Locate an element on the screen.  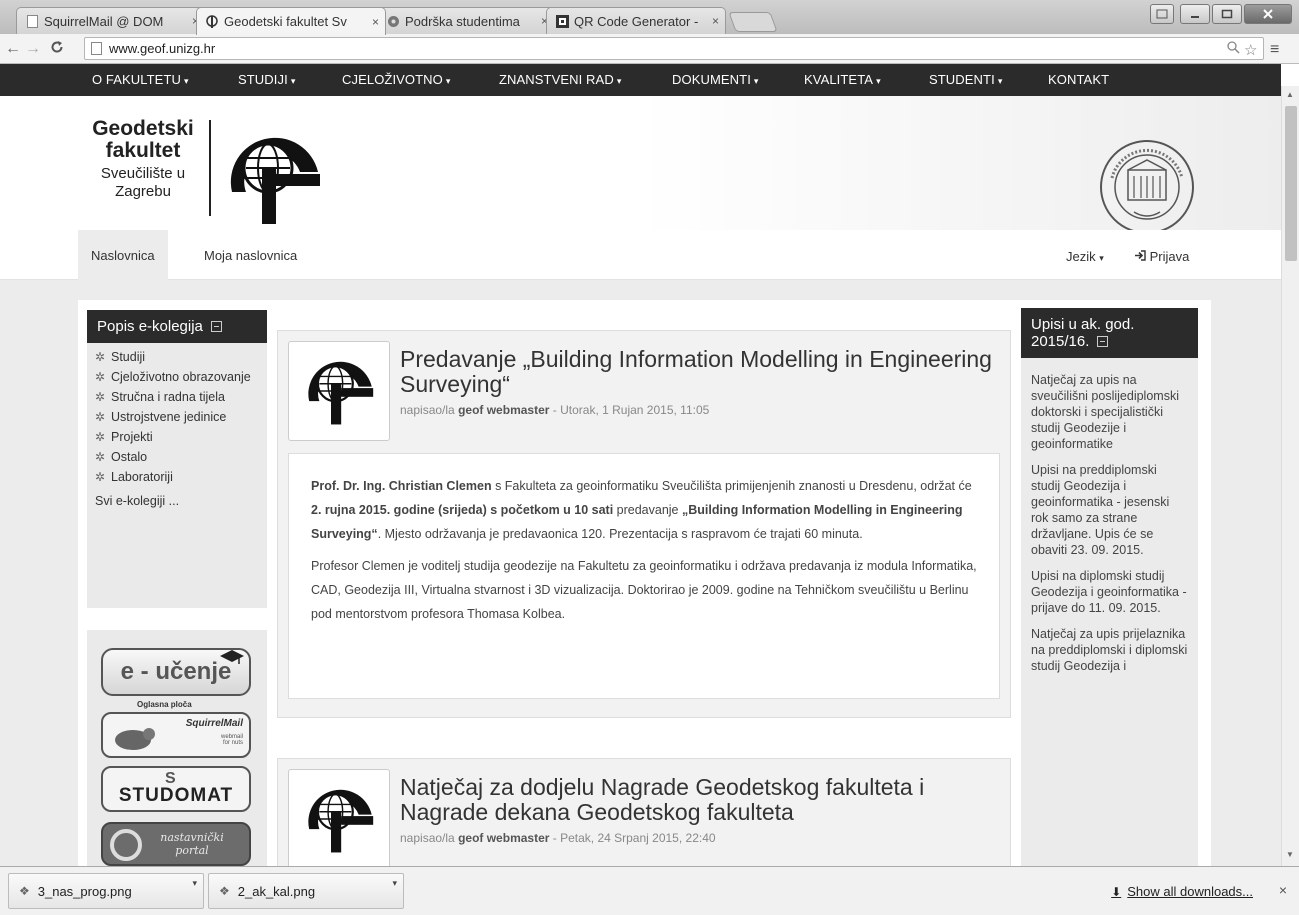
faculty-logo-text: Geodetski fakultet Sveučilište u Zagrebu is located at coordinates (143, 159).